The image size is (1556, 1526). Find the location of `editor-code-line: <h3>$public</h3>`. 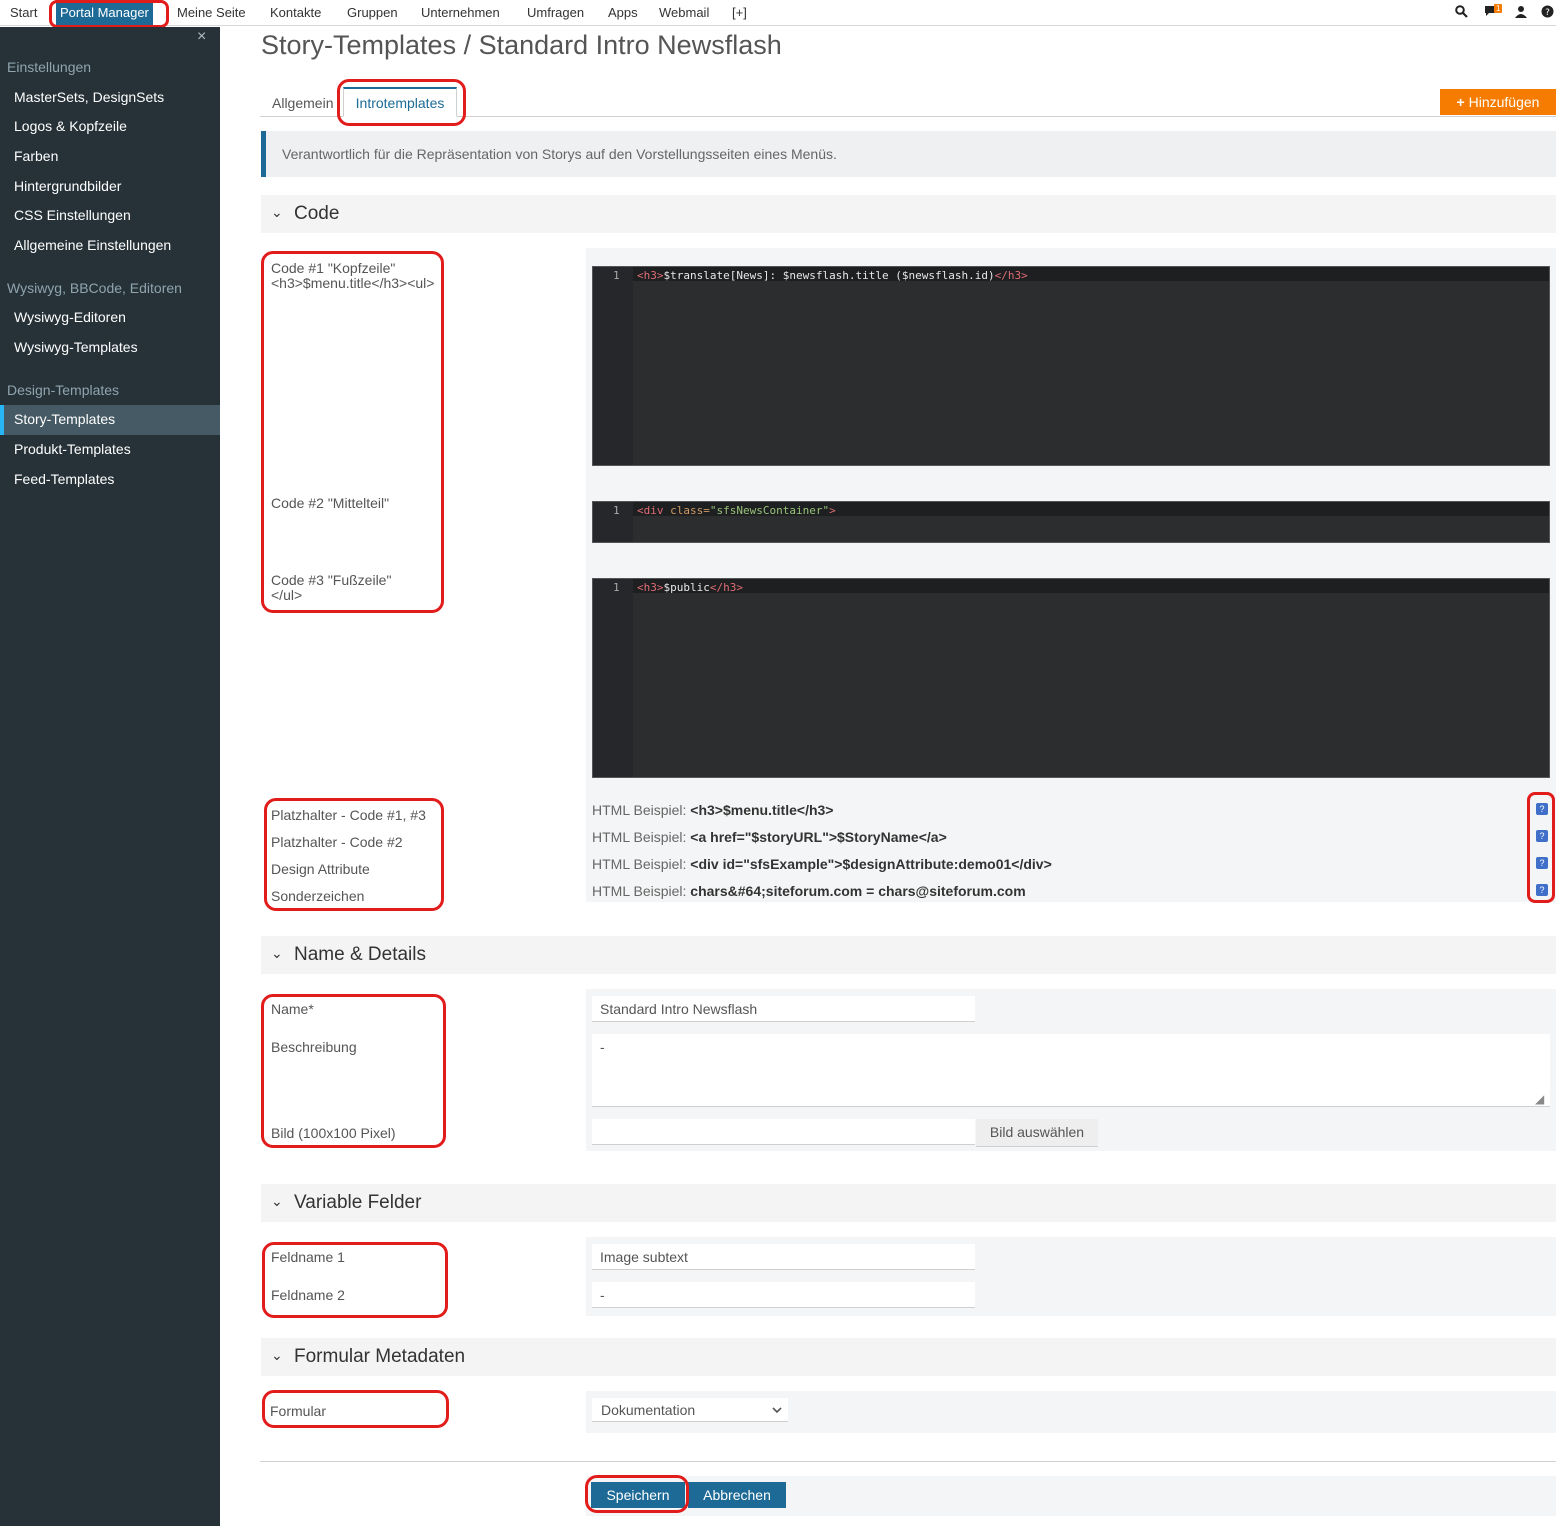

editor-code-line: <h3>$public</h3> is located at coordinates (690, 587).